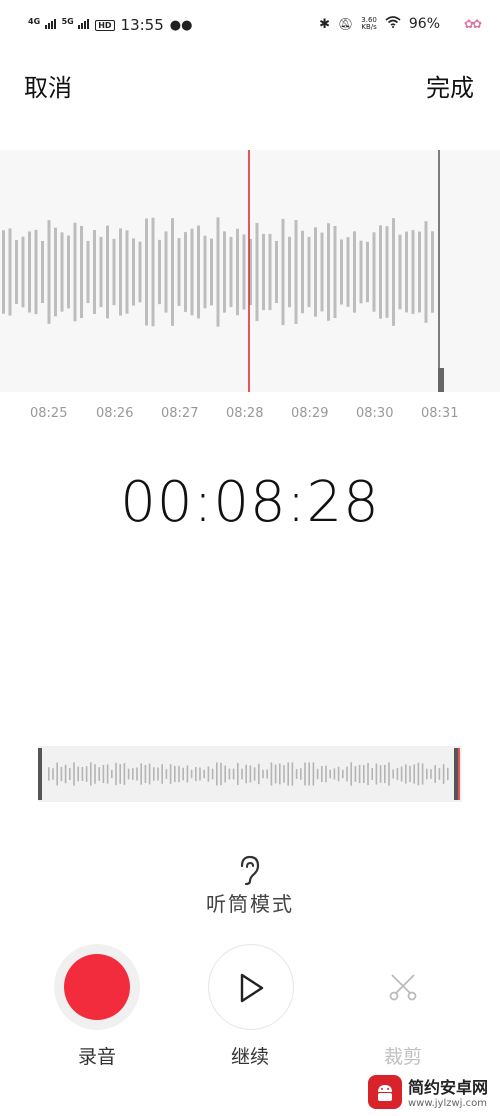 The width and height of the screenshot is (500, 1116). Describe the element at coordinates (346, 24) in the screenshot. I see `mute-icon: 🔕︎` at that location.